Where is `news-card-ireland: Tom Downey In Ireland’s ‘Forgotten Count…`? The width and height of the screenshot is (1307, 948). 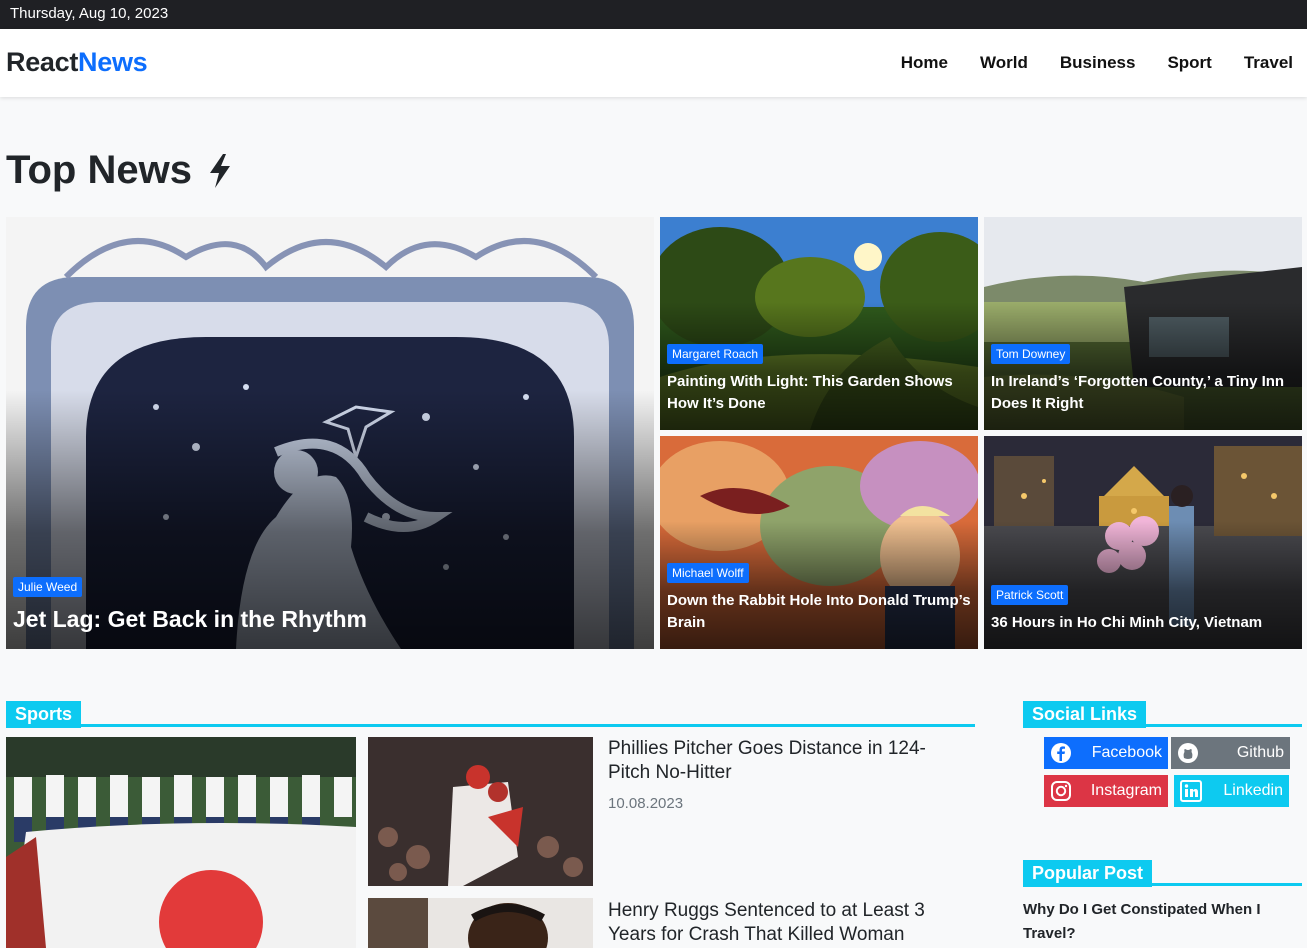 news-card-ireland: Tom Downey In Ireland’s ‘Forgotten Count… is located at coordinates (1143, 323).